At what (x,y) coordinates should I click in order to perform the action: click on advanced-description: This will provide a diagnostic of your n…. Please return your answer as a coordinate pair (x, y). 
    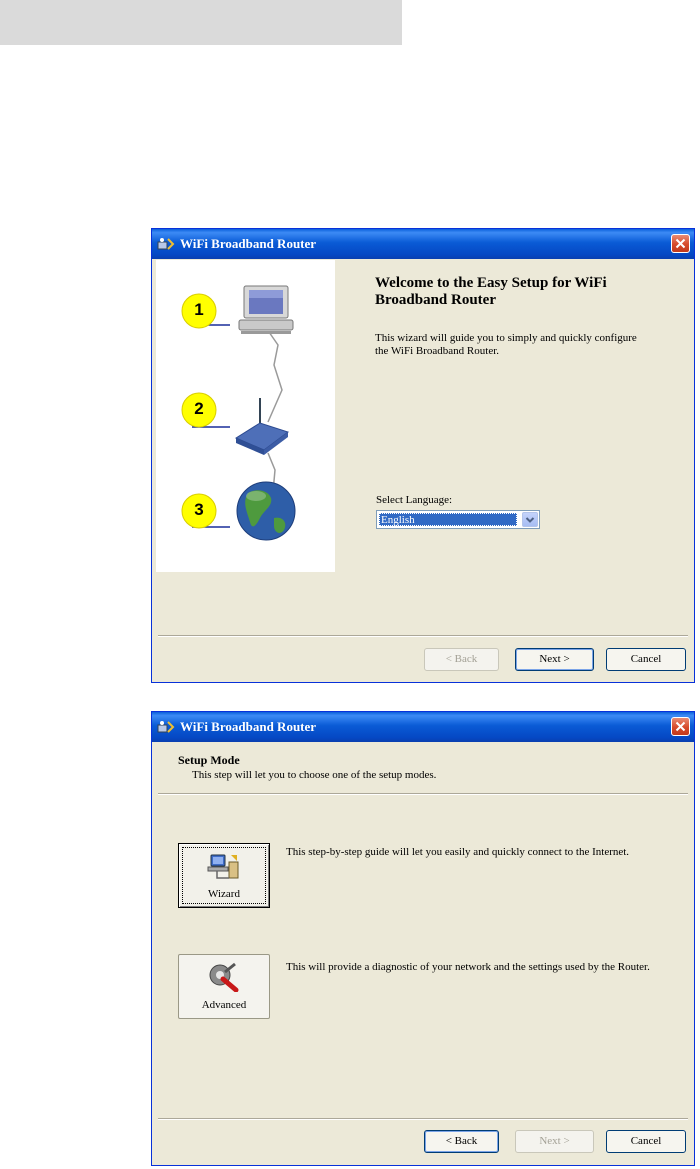
    Looking at the image, I should click on (468, 967).